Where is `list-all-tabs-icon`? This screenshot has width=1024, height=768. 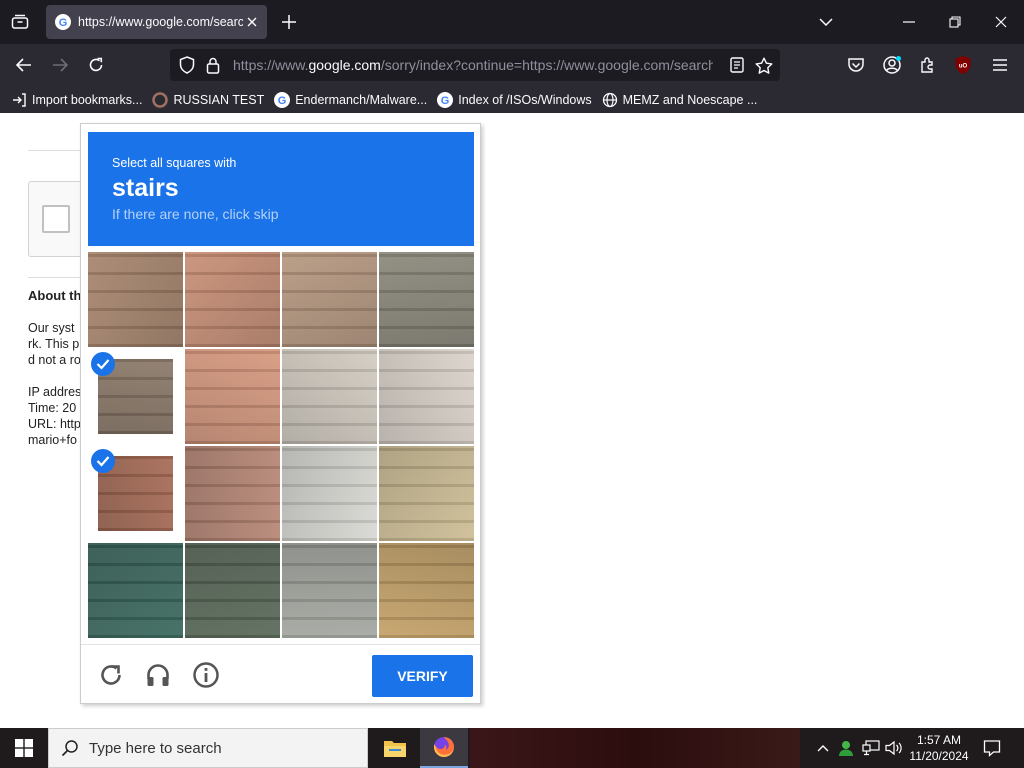 list-all-tabs-icon is located at coordinates (826, 22).